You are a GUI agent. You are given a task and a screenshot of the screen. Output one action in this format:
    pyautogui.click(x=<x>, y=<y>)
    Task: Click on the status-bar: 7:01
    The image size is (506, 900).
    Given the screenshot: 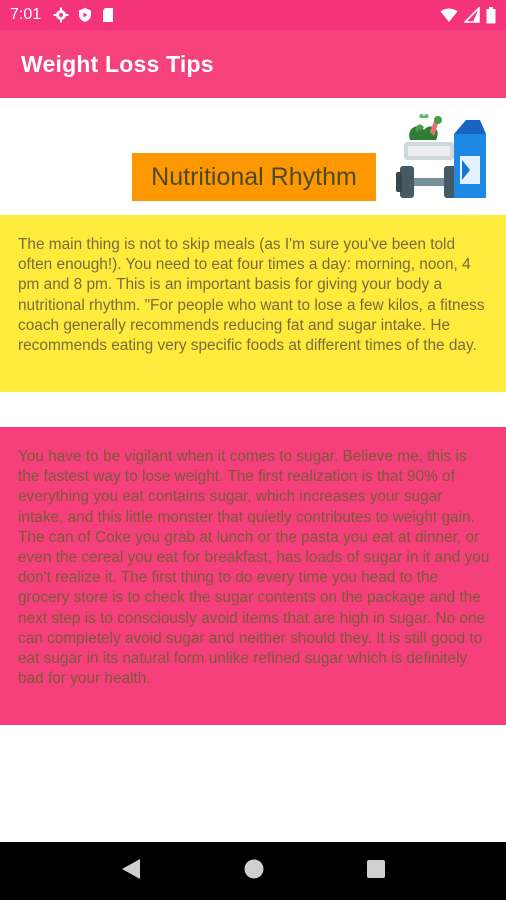 What is the action you would take?
    pyautogui.click(x=253, y=15)
    